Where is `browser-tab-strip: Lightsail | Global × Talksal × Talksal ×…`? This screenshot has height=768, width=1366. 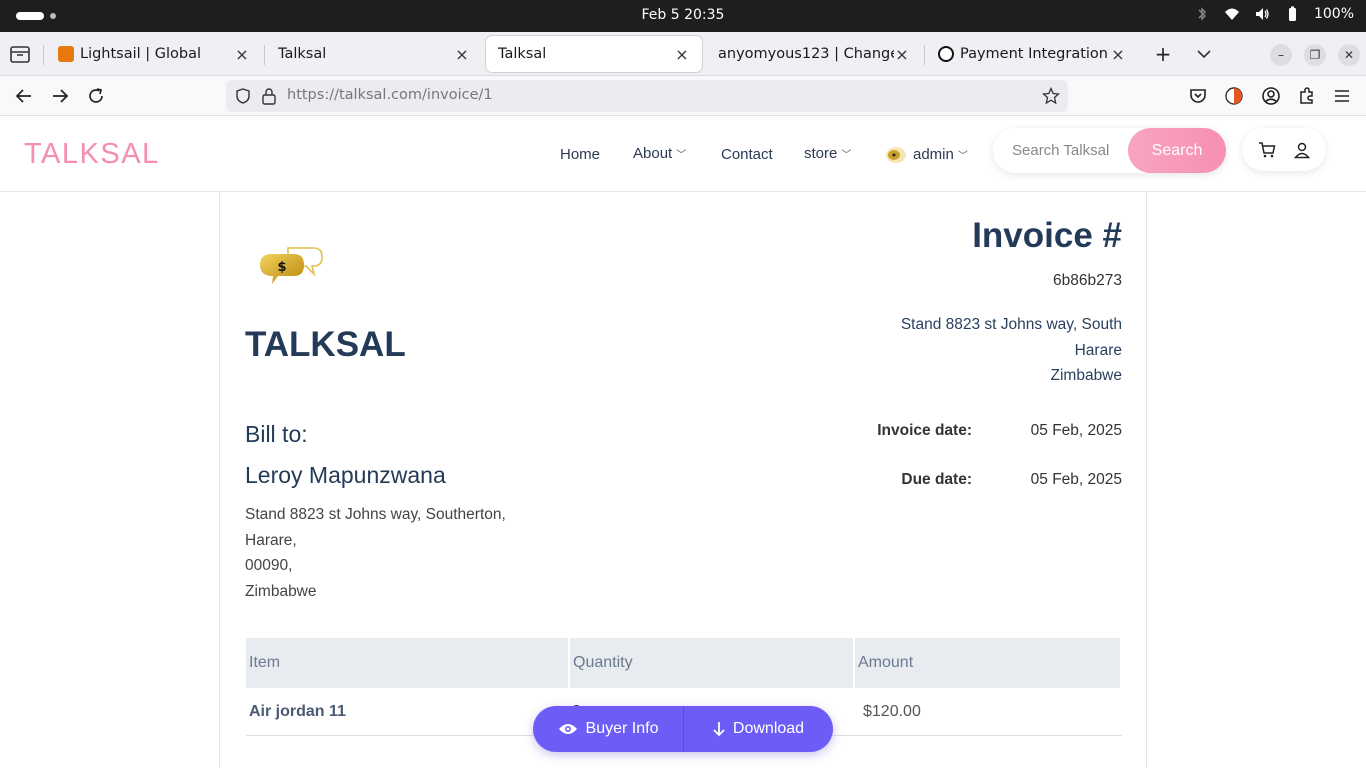
browser-tab-strip: Lightsail | Global × Talksal × Talksal ×… is located at coordinates (683, 54).